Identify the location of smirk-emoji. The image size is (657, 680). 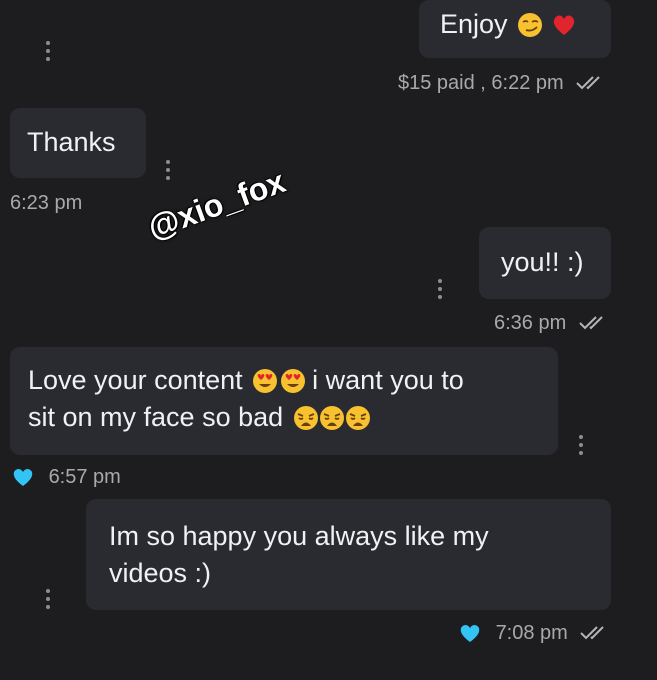
(530, 25).